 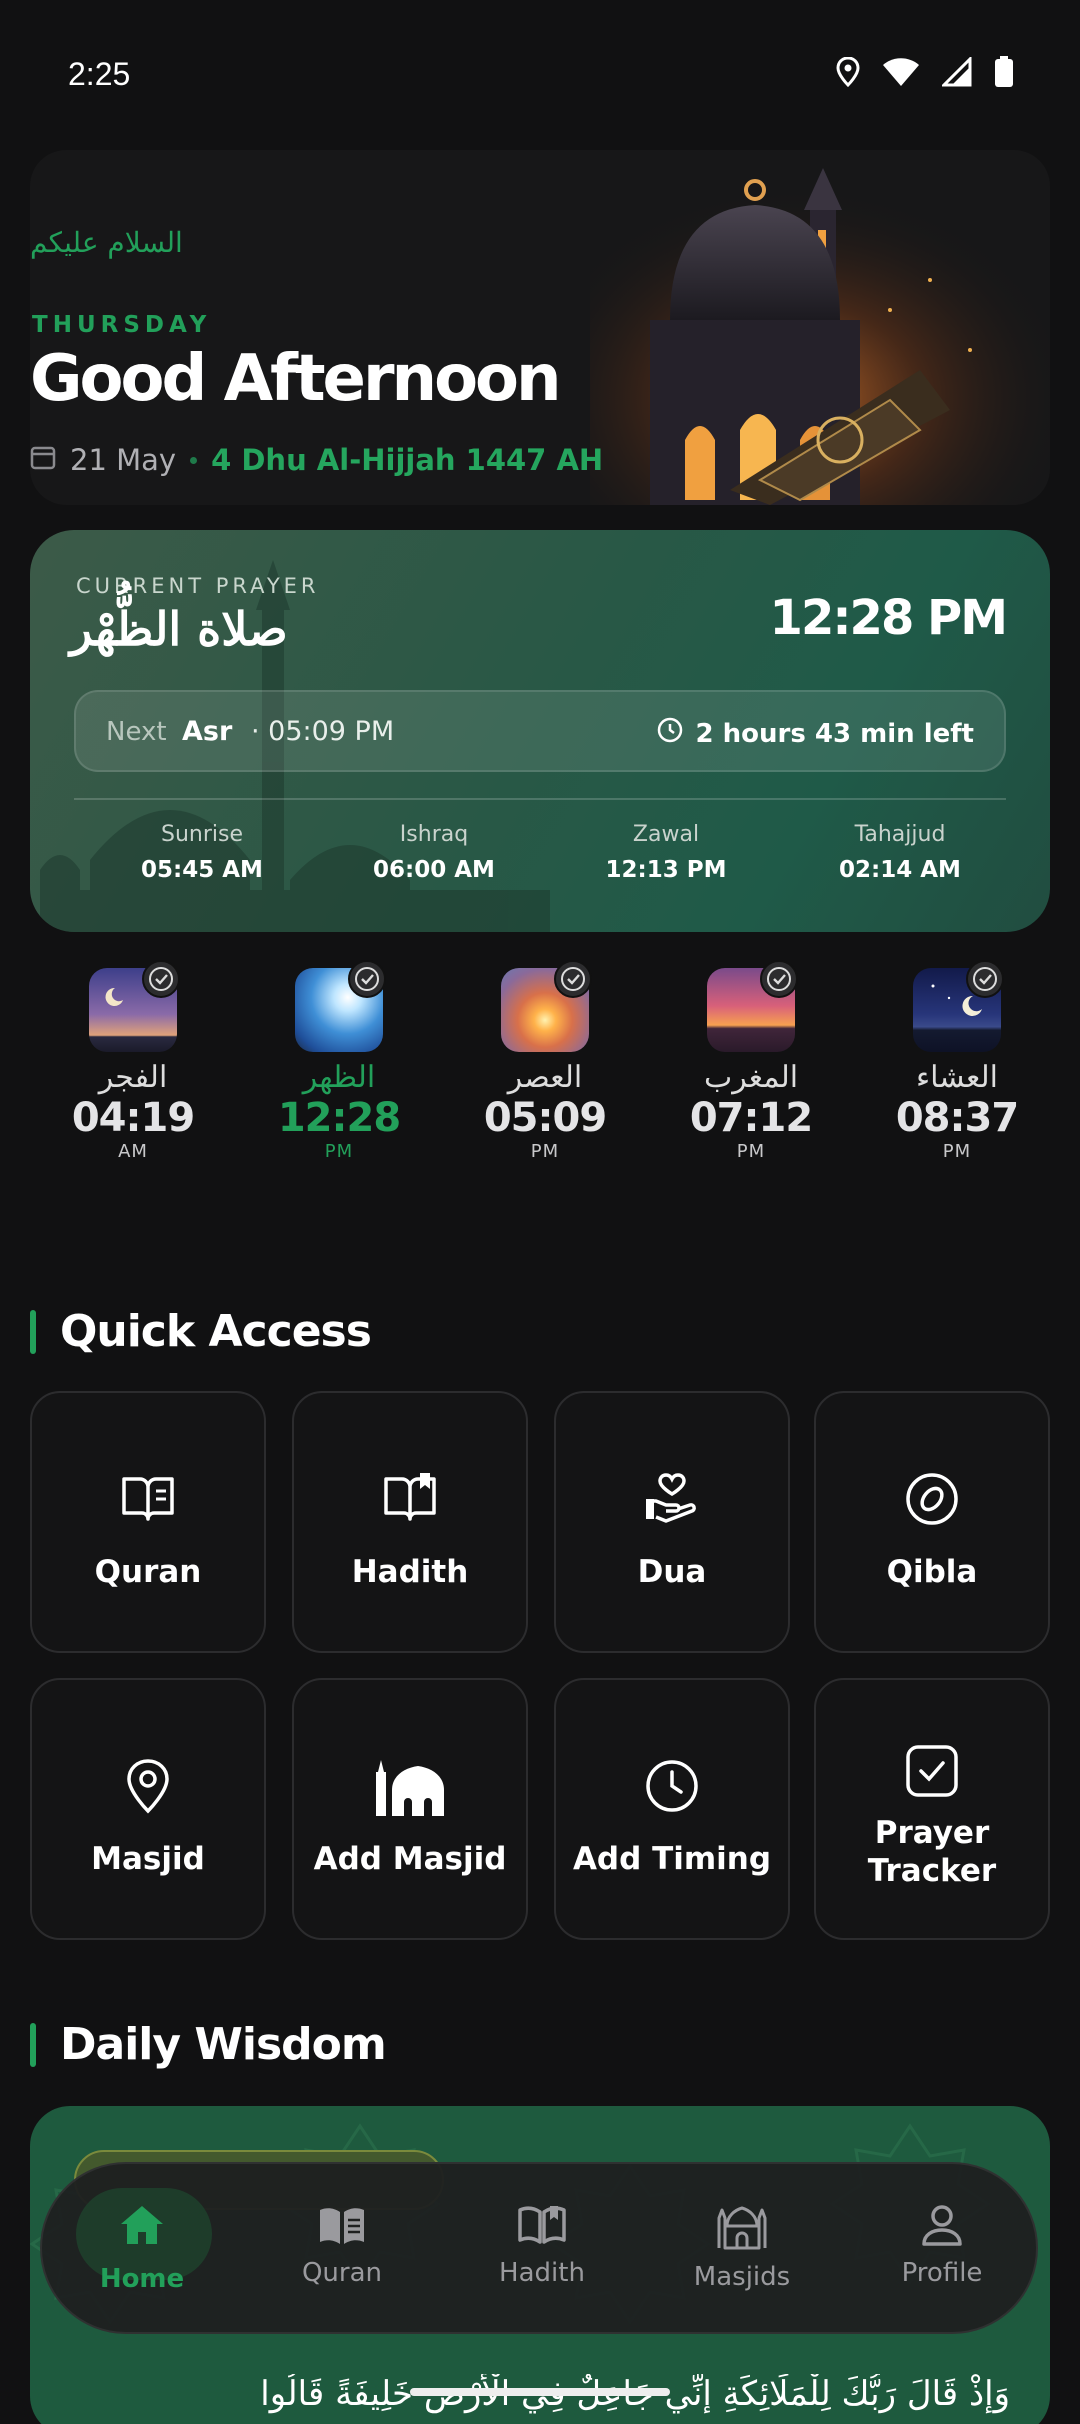 What do you see at coordinates (925, 73) in the screenshot?
I see `status-icons` at bounding box center [925, 73].